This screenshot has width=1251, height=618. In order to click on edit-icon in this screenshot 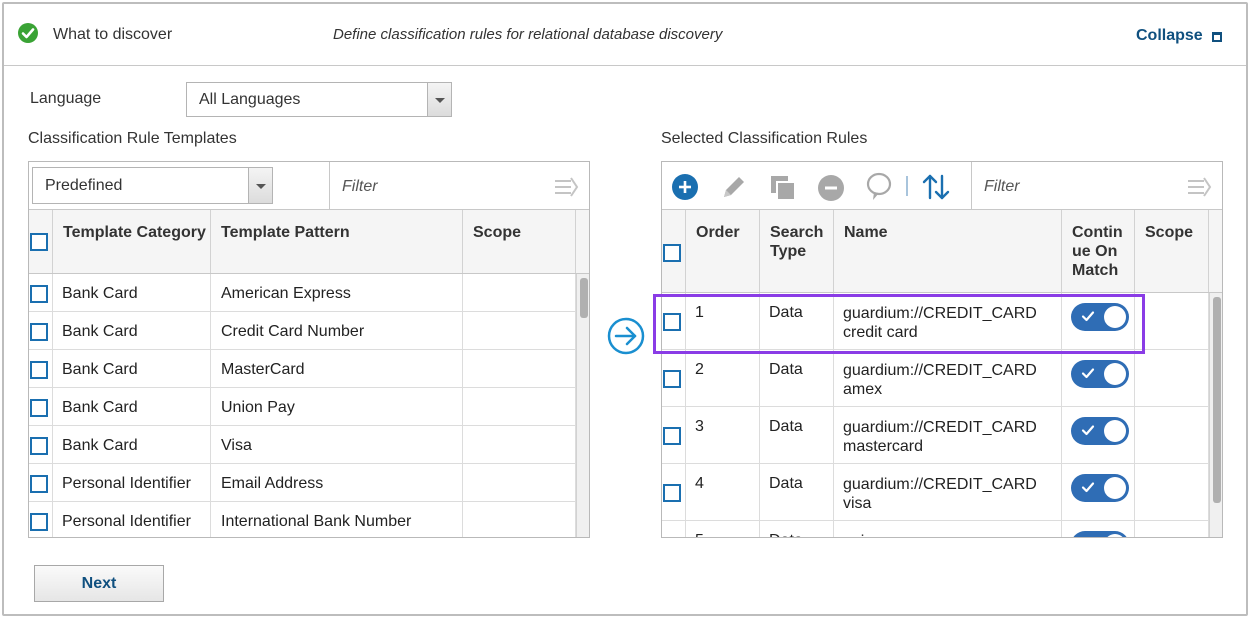, I will do `click(734, 187)`.